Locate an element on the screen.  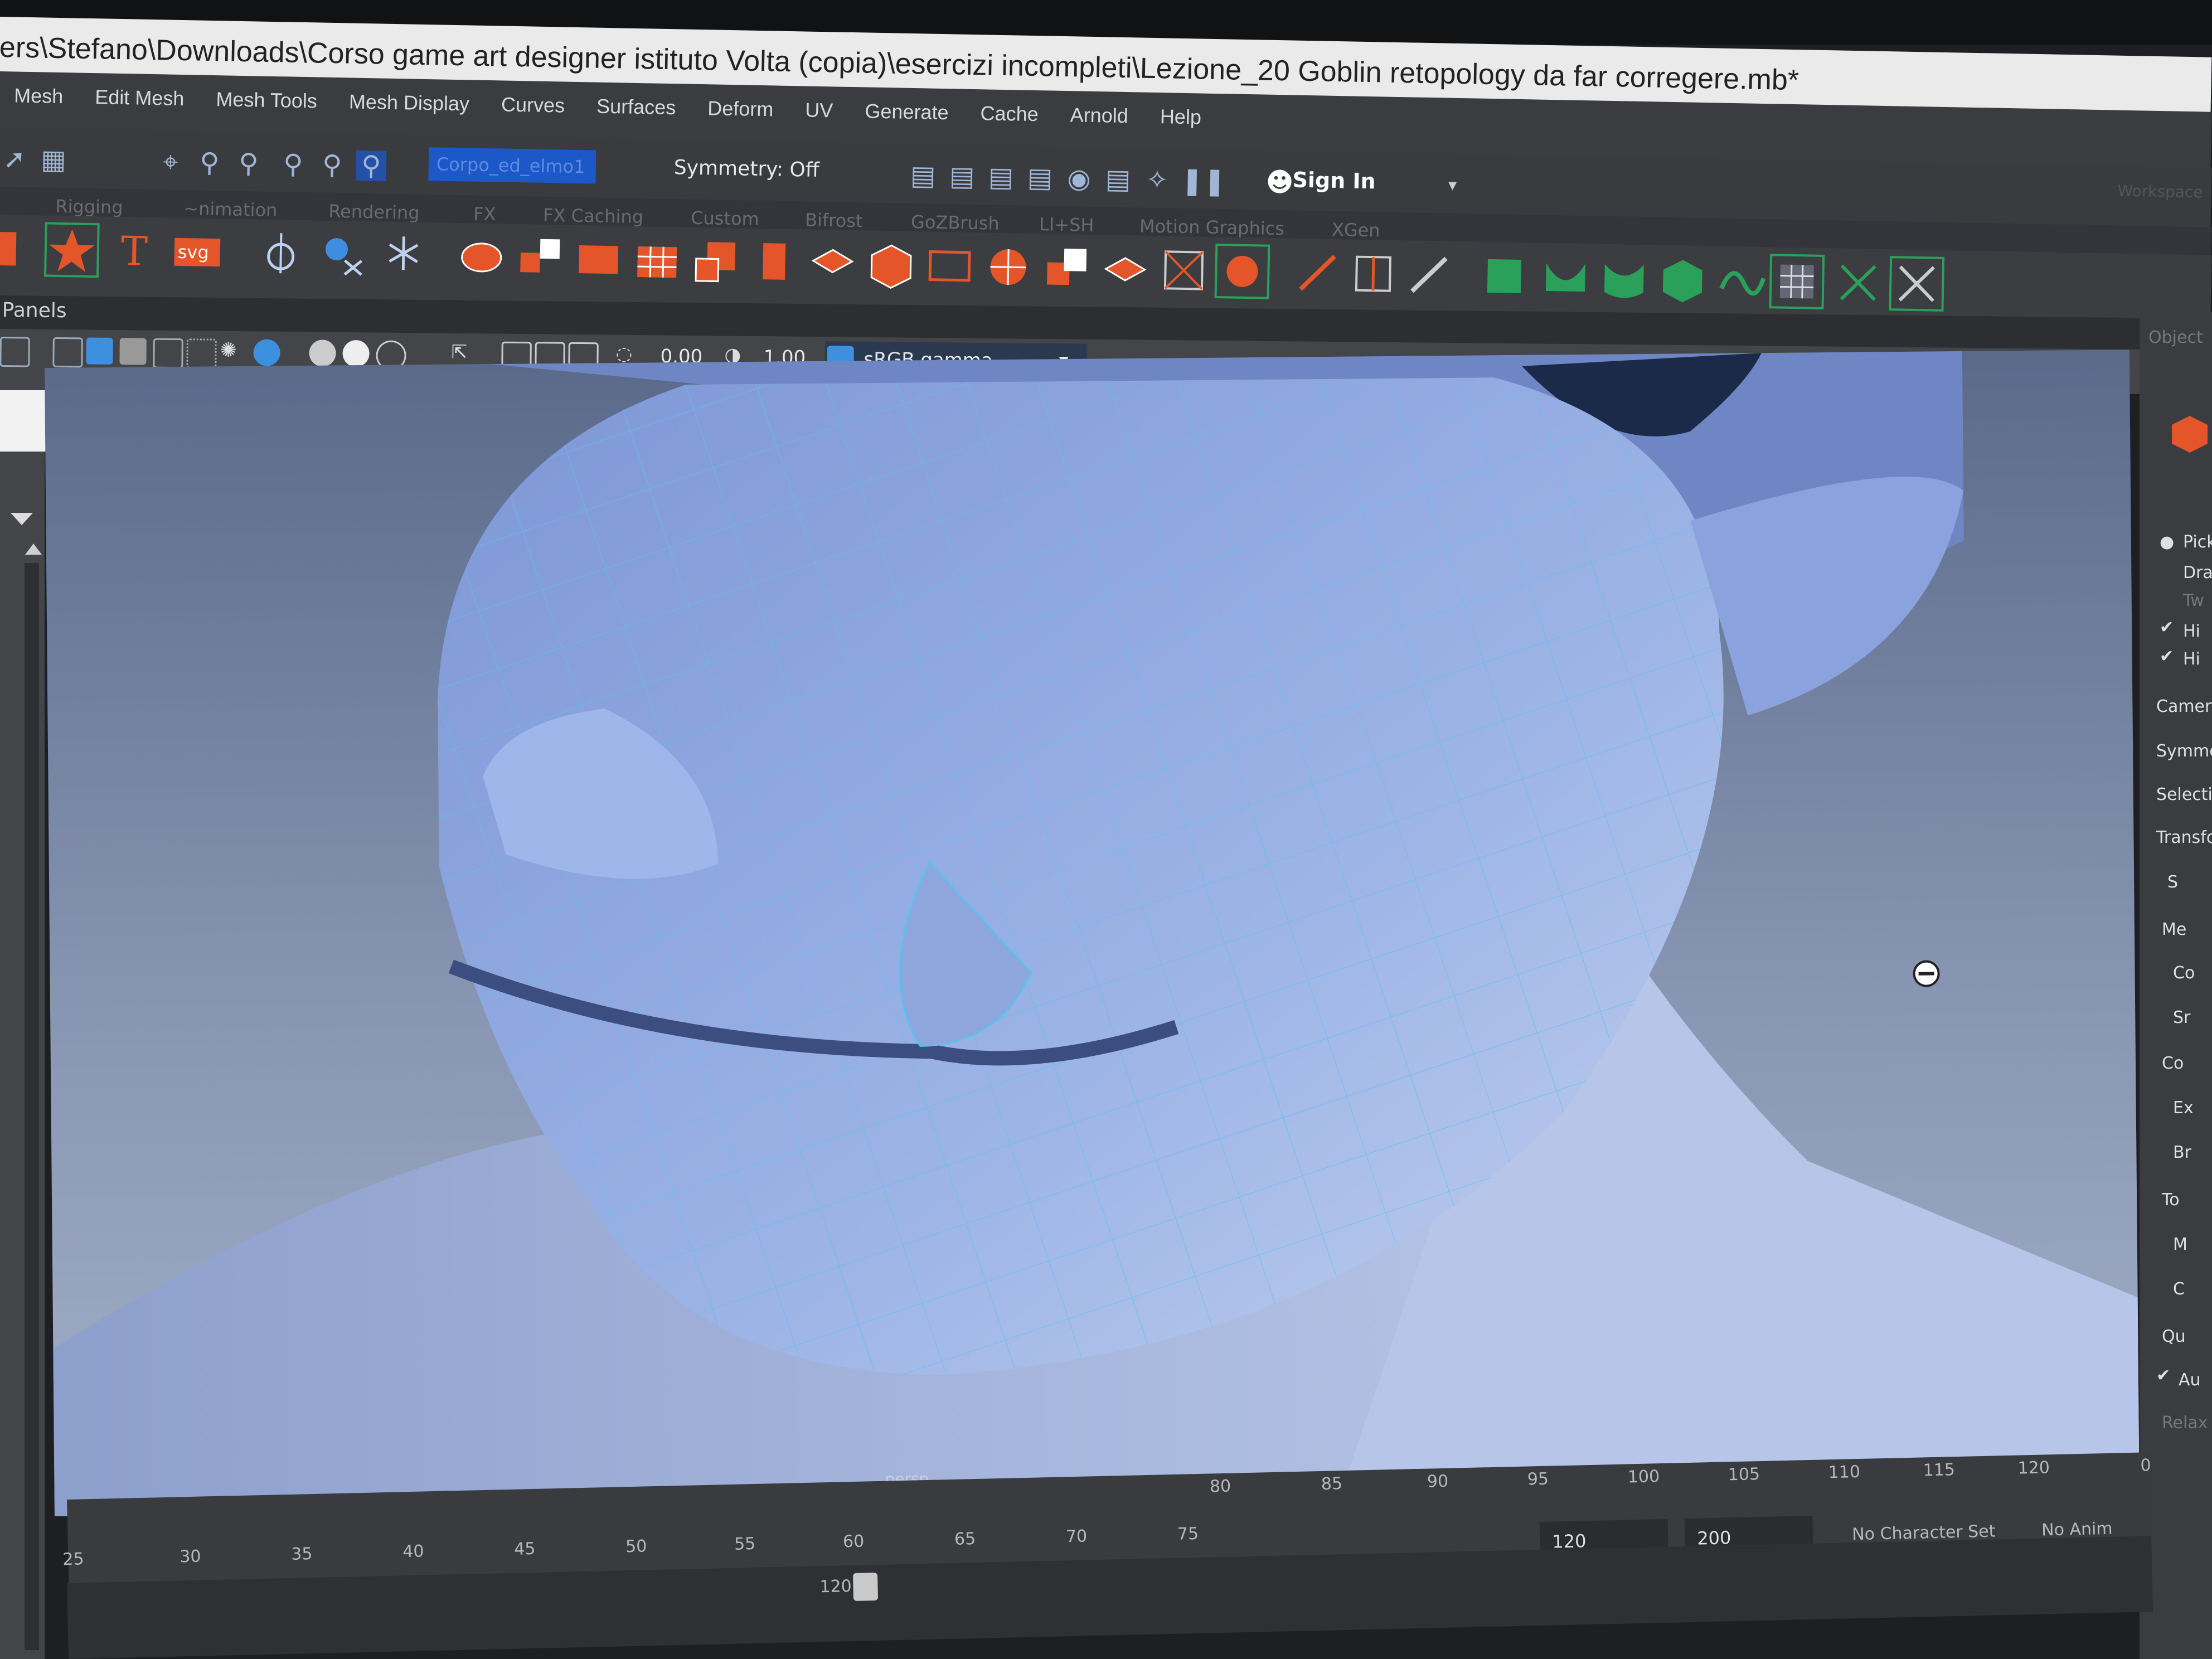
bake-pivot-icon is located at coordinates (342, 254).